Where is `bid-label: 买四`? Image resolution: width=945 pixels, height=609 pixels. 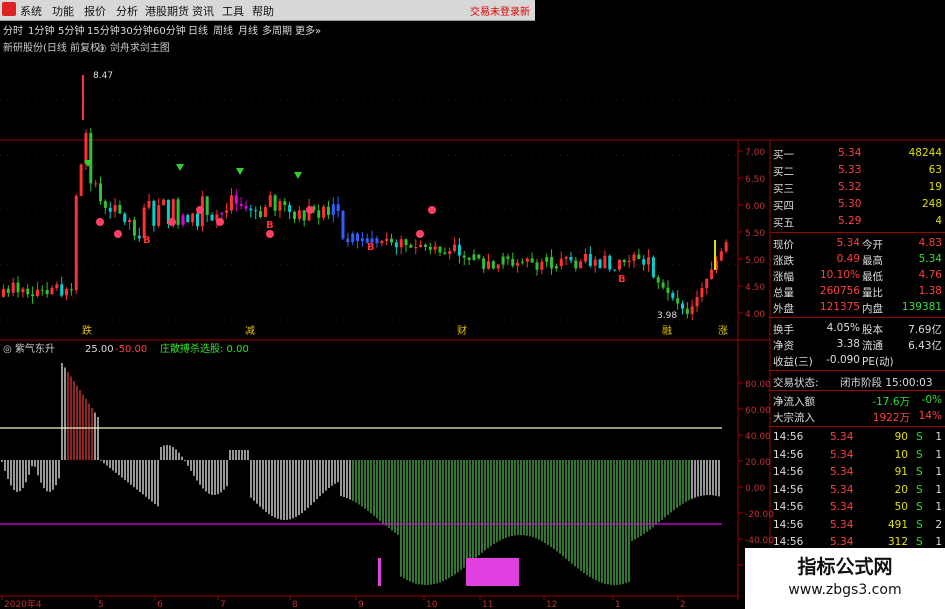 bid-label: 买四 is located at coordinates (783, 206).